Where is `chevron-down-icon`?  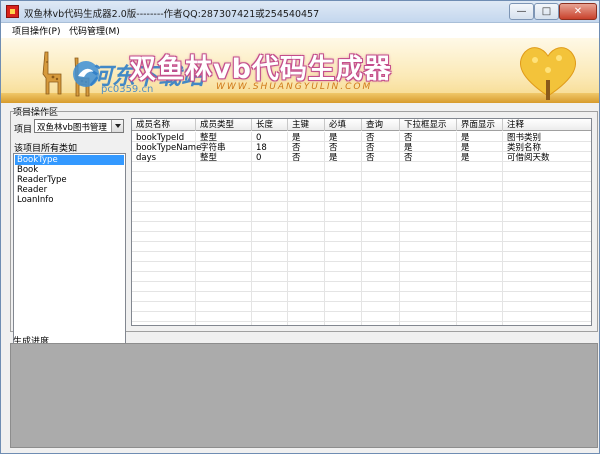 chevron-down-icon is located at coordinates (117, 126).